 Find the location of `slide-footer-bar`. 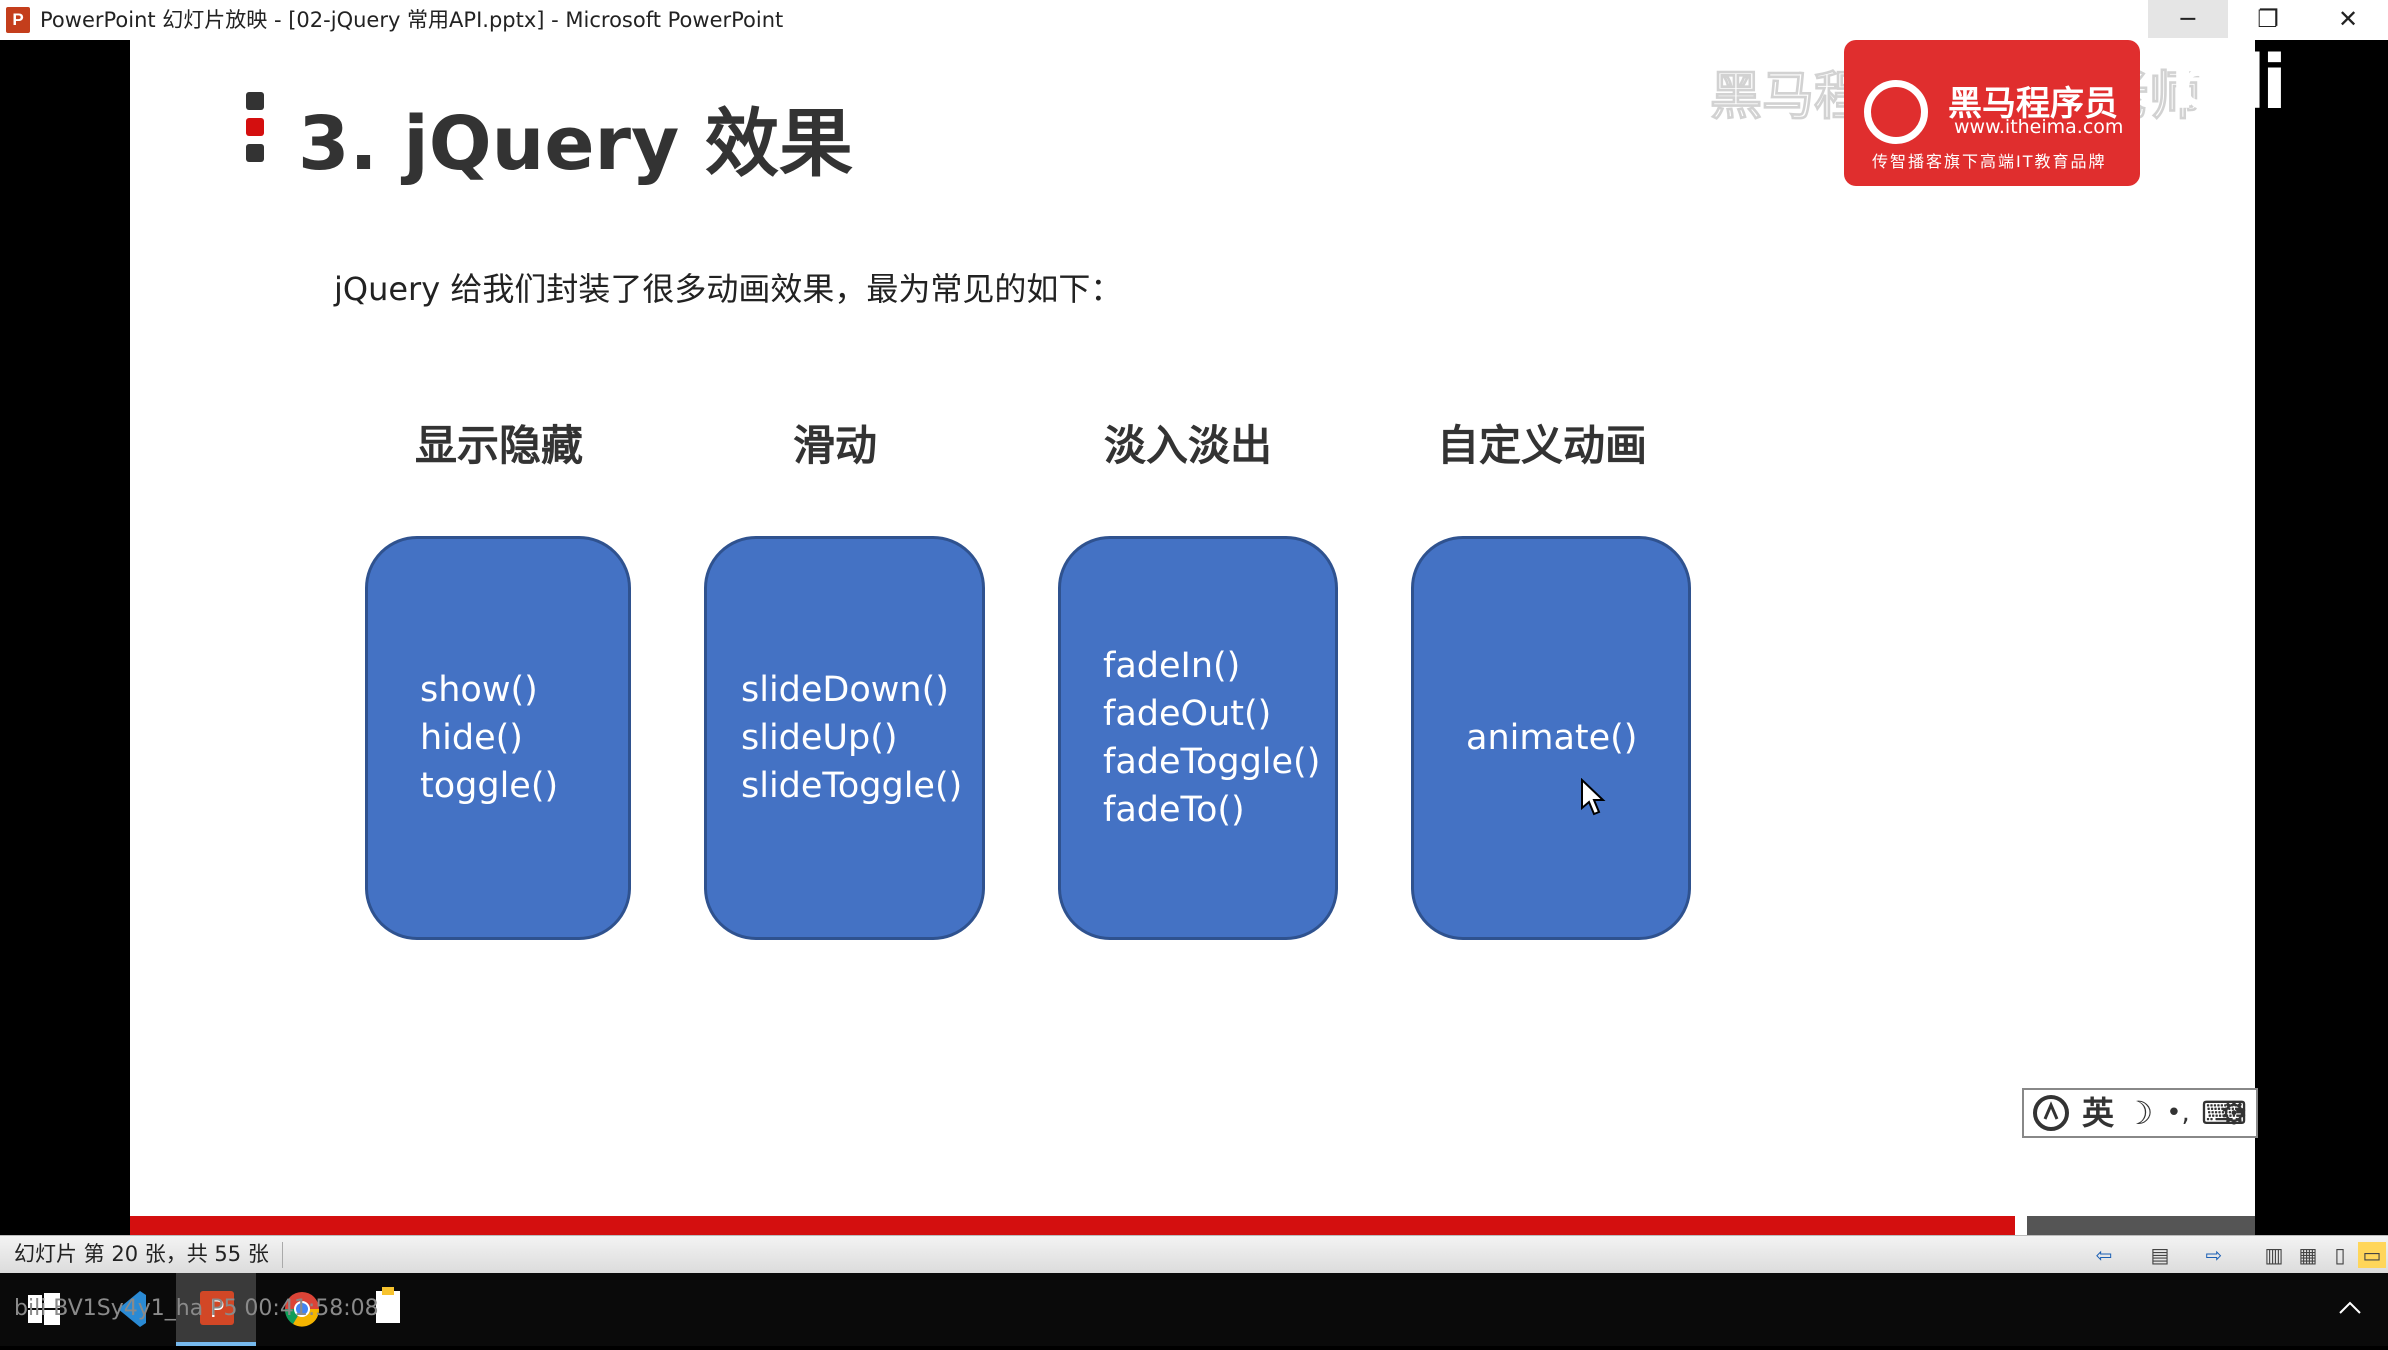

slide-footer-bar is located at coordinates (1072, 1225).